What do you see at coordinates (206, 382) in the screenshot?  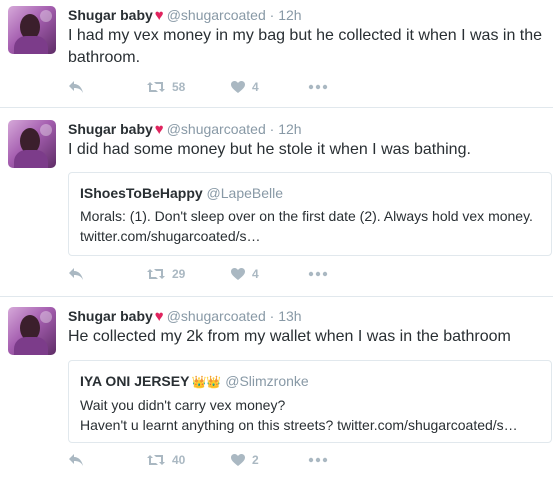 I see `crown-emoji-icon: 👑👑` at bounding box center [206, 382].